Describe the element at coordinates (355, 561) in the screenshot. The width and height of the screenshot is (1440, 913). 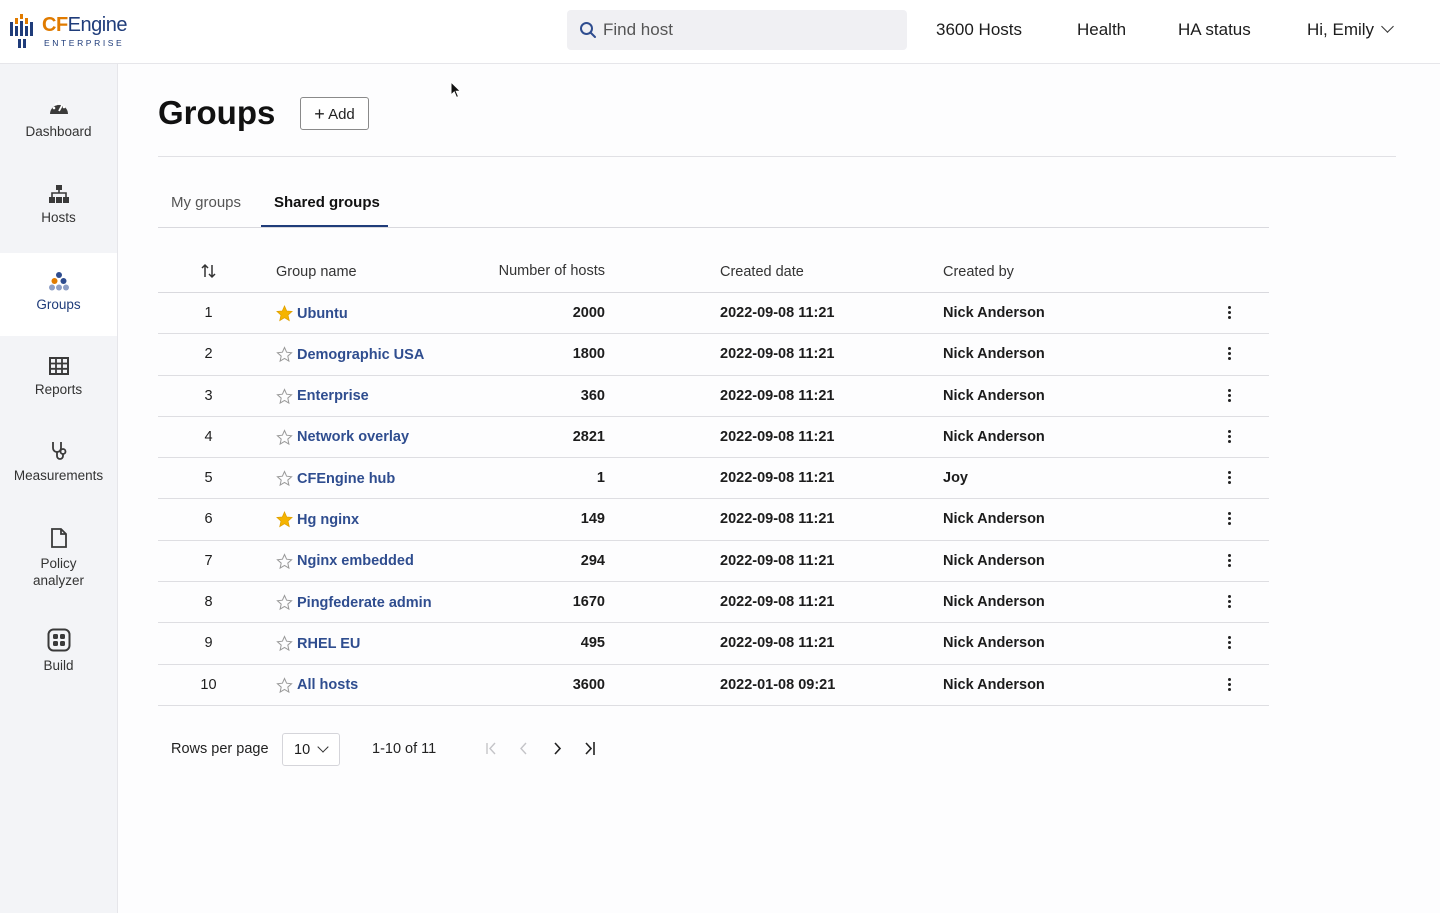
I see `group-name-link: Nginx embedded` at that location.